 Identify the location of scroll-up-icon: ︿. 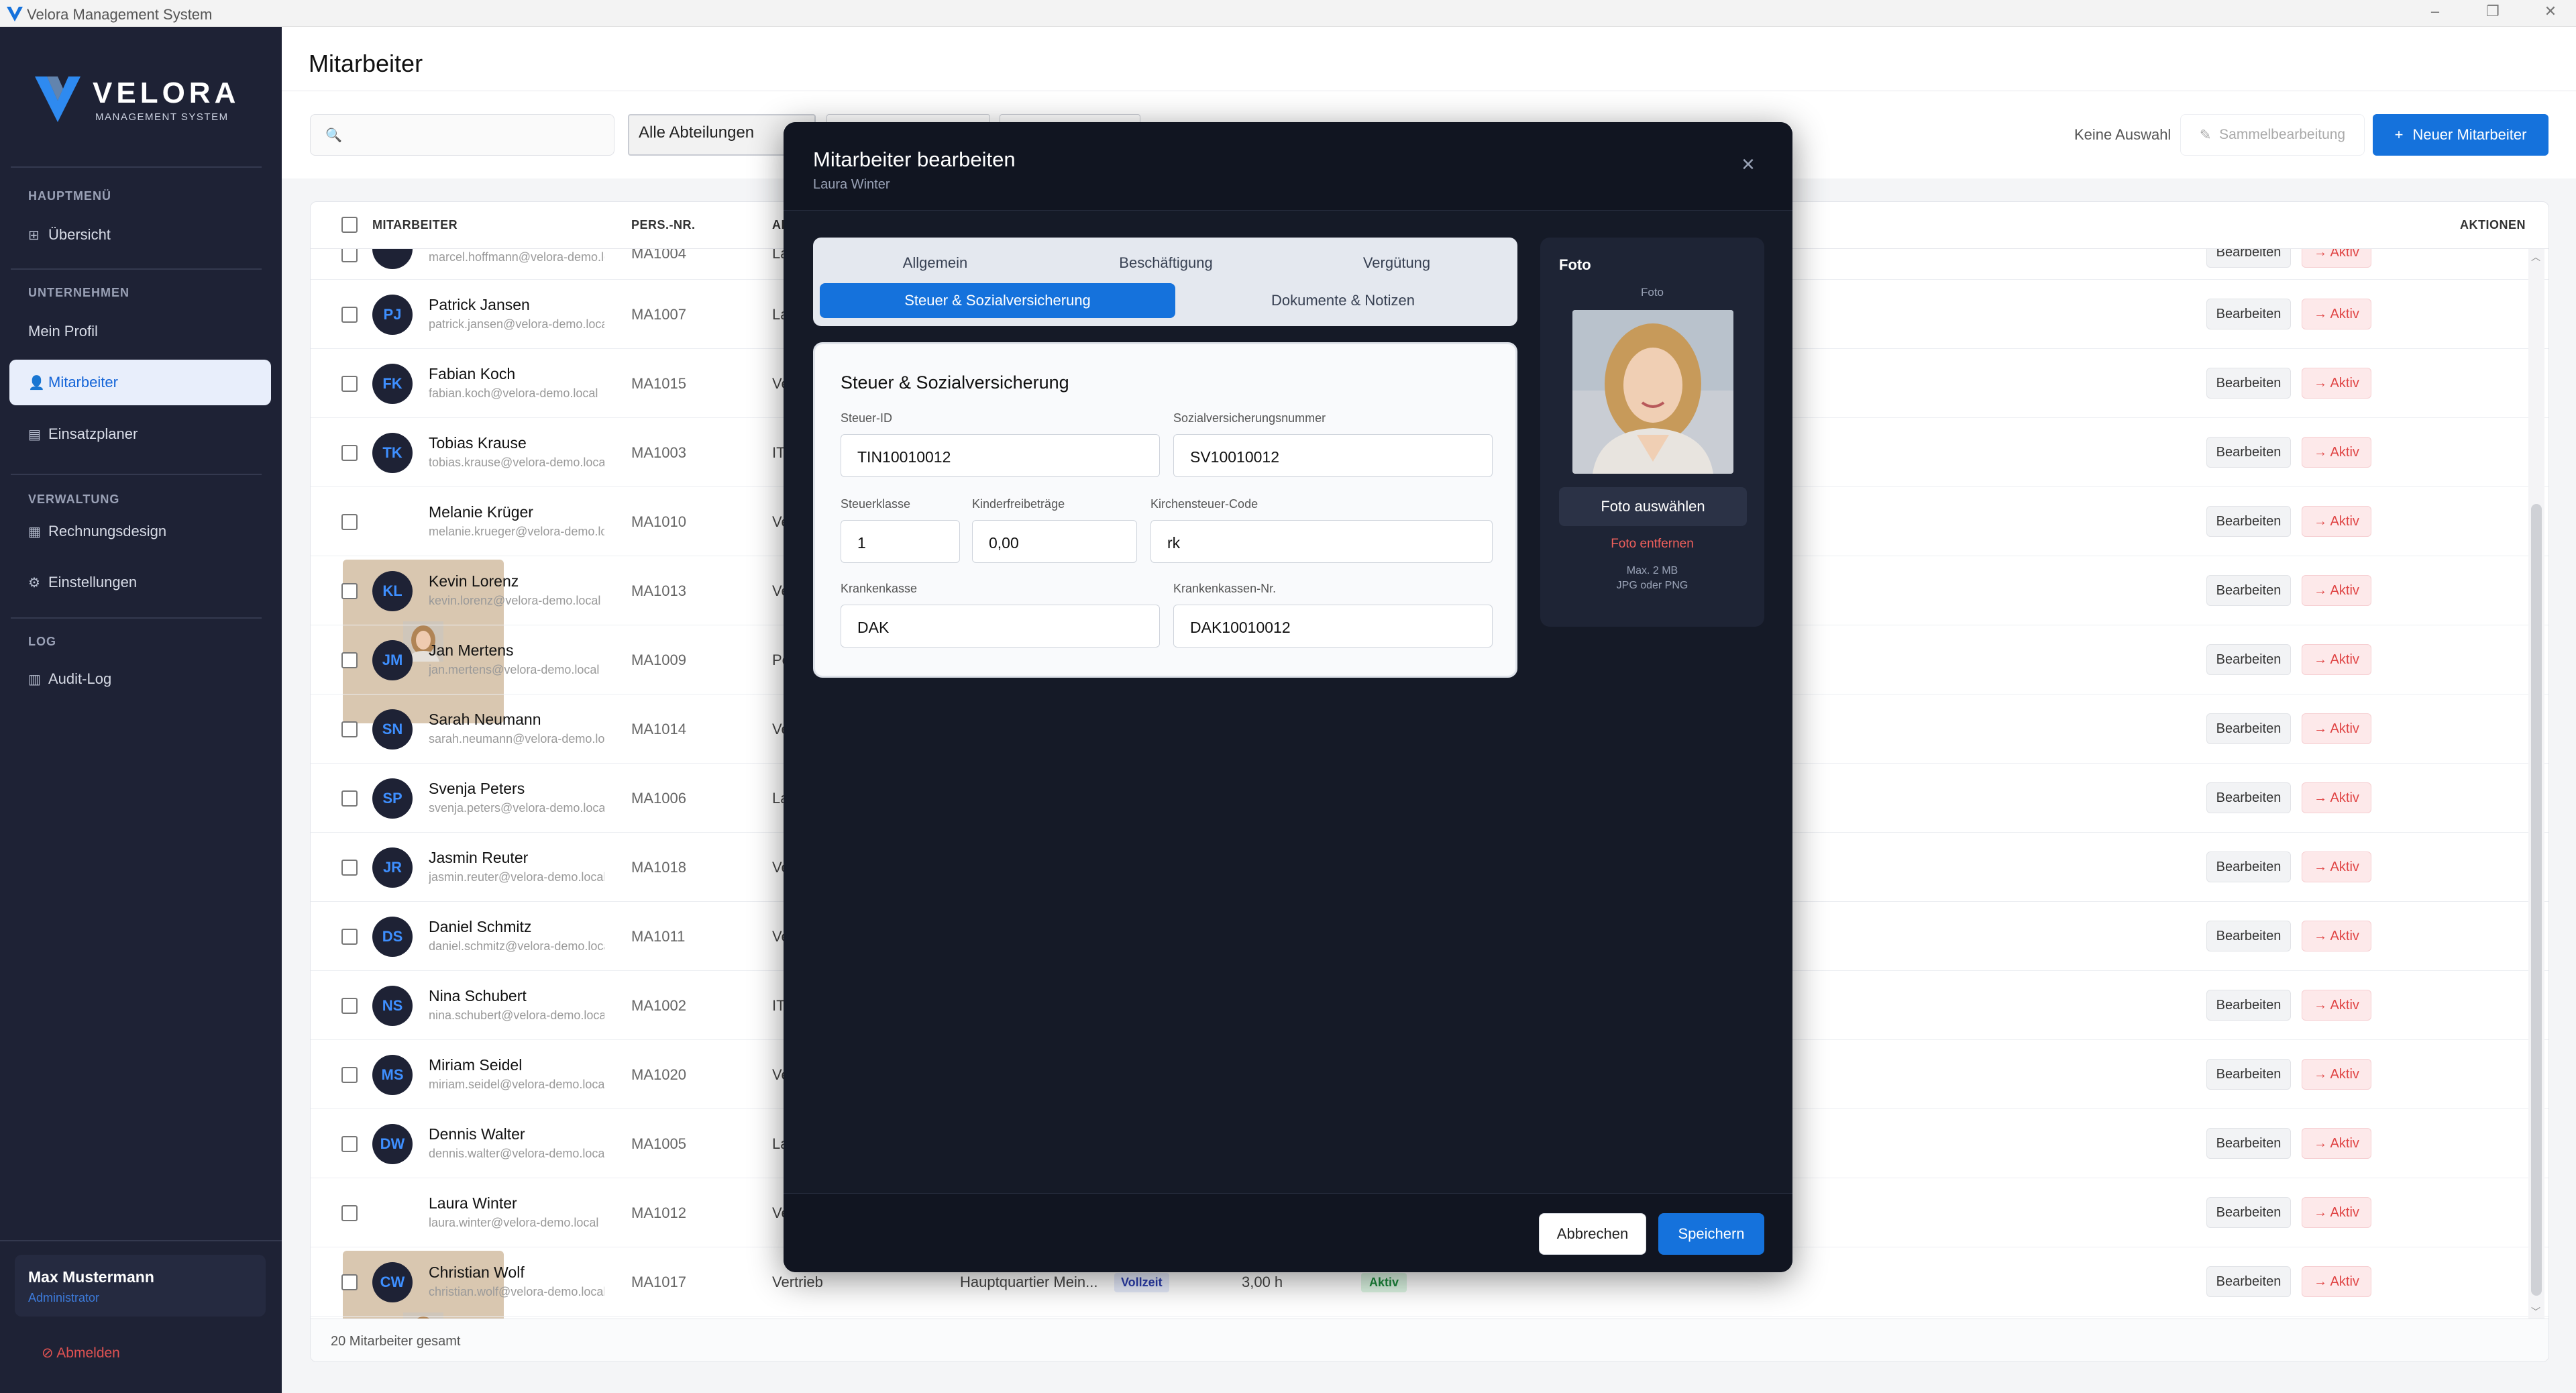
(2535, 257).